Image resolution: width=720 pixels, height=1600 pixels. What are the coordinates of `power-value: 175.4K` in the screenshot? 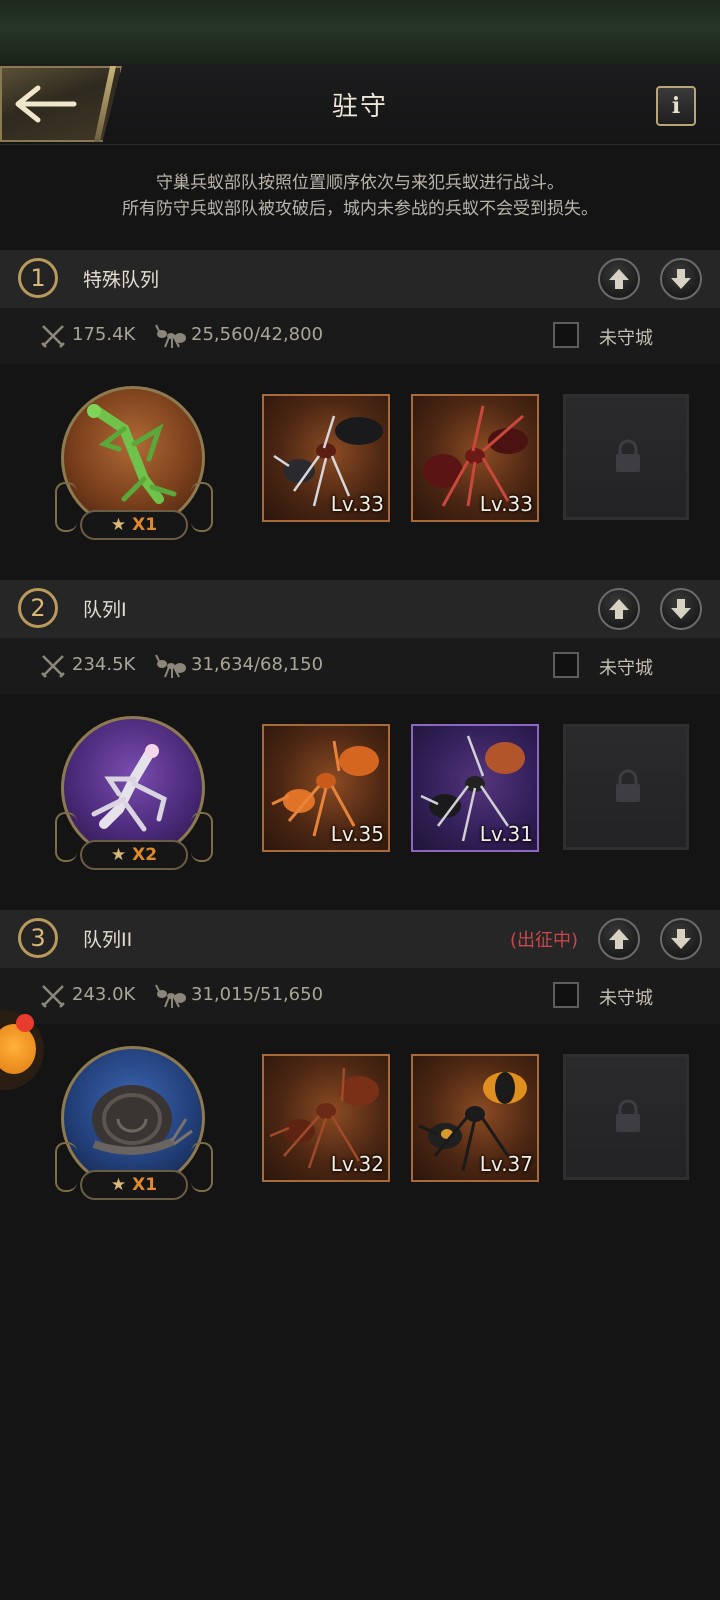 It's located at (104, 334).